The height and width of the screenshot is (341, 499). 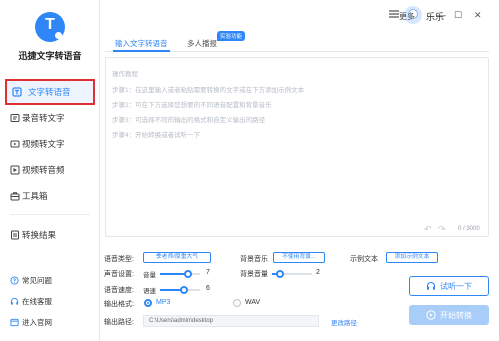 I want to click on tab-multi-speaker: 多人播报, so click(x=202, y=45).